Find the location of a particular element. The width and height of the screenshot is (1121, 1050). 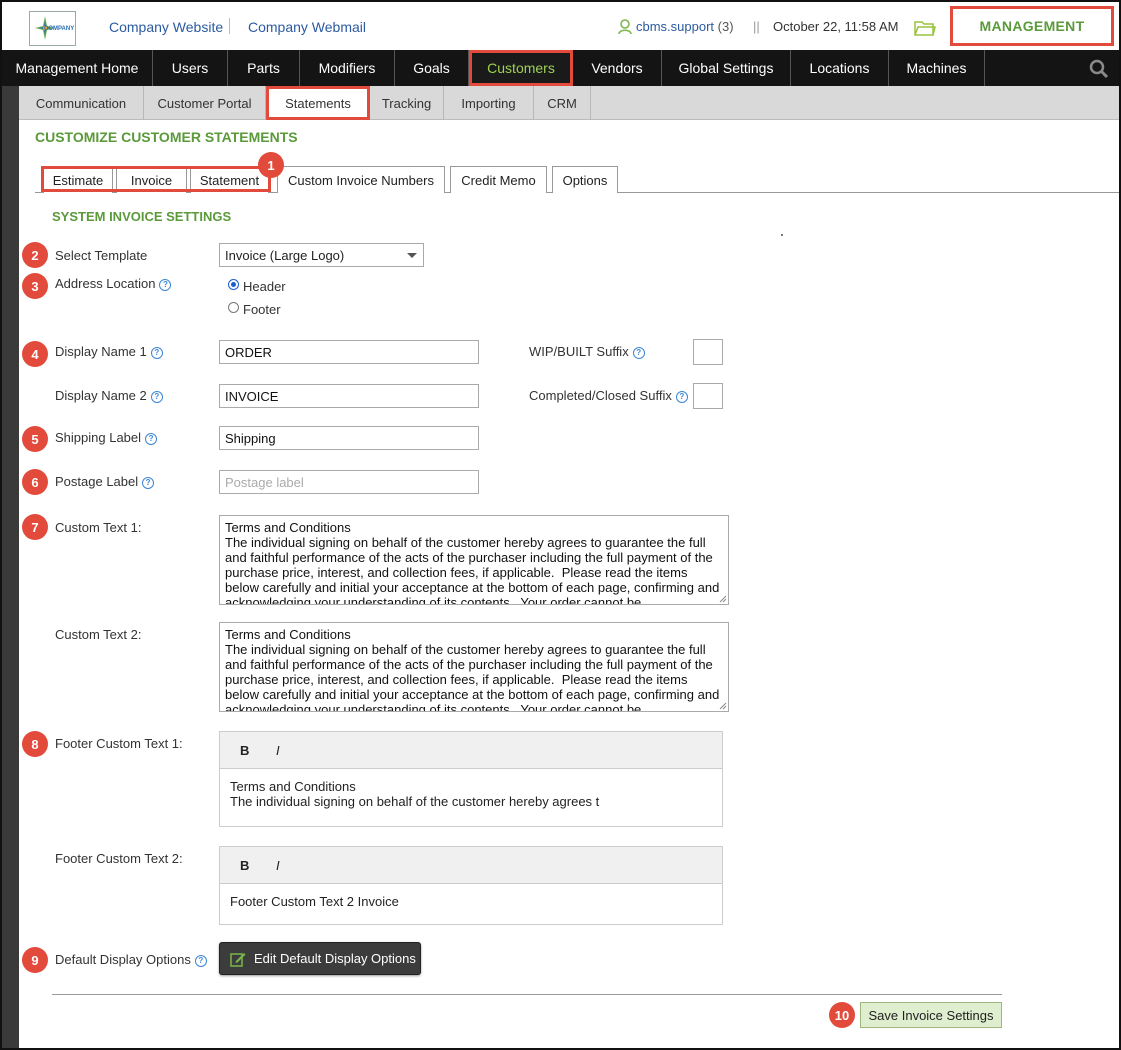

completed-suffix-label-text: Completed/Closed Suffix is located at coordinates (600, 395).